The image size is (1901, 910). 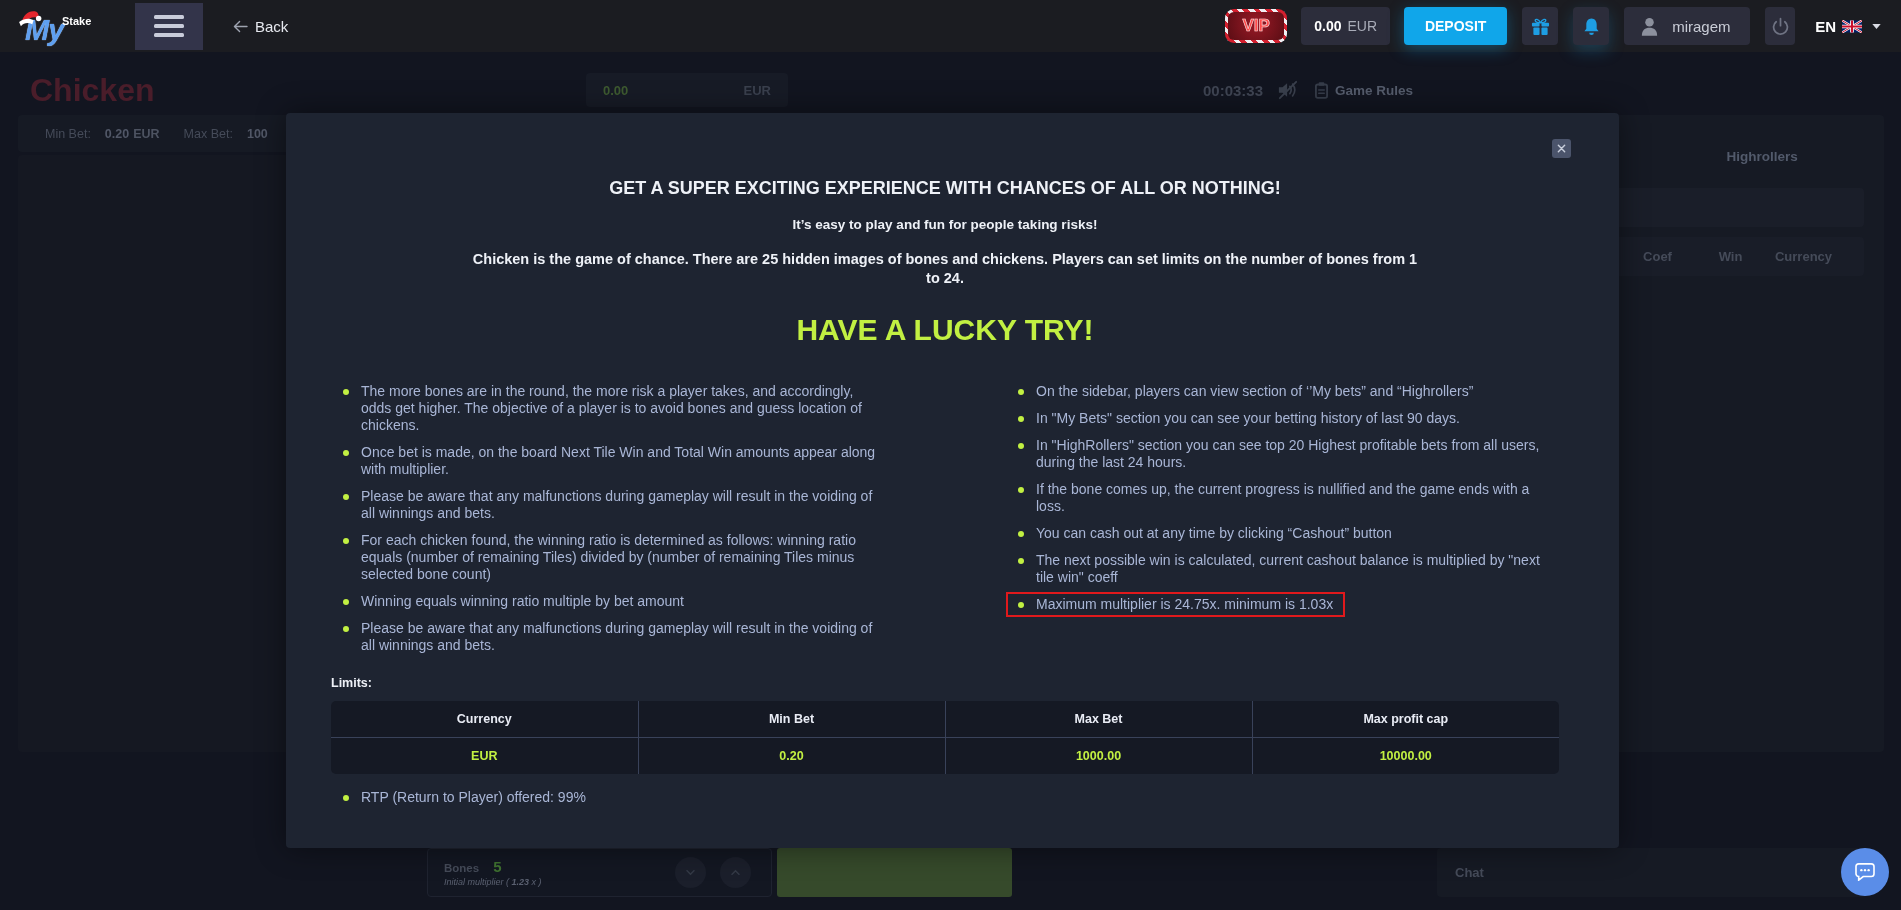 I want to click on table-cell: 0.20, so click(x=791, y=755).